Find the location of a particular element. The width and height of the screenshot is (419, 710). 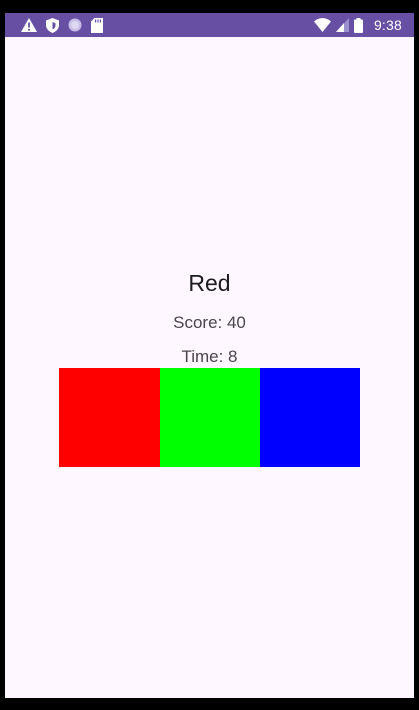

status-time: 9:38 is located at coordinates (387, 25).